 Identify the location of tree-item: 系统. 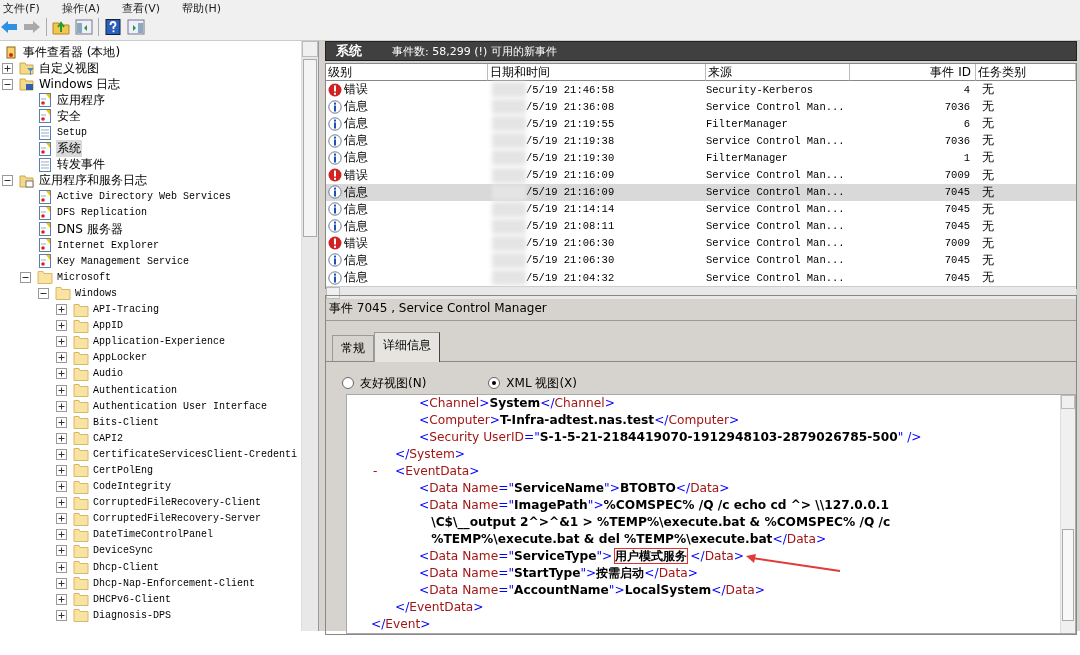
(69, 149).